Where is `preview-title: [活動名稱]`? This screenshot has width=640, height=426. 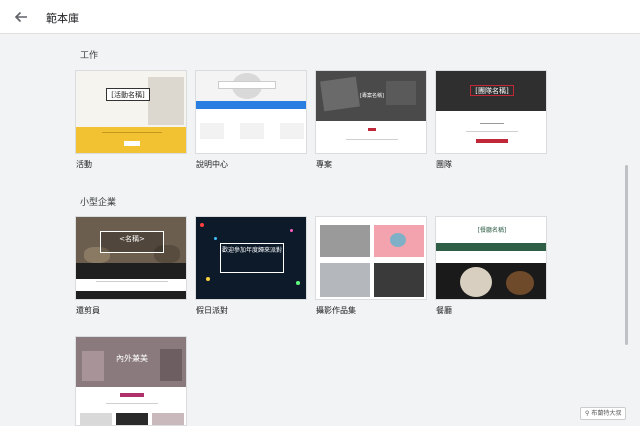 preview-title: [活動名稱] is located at coordinates (128, 95).